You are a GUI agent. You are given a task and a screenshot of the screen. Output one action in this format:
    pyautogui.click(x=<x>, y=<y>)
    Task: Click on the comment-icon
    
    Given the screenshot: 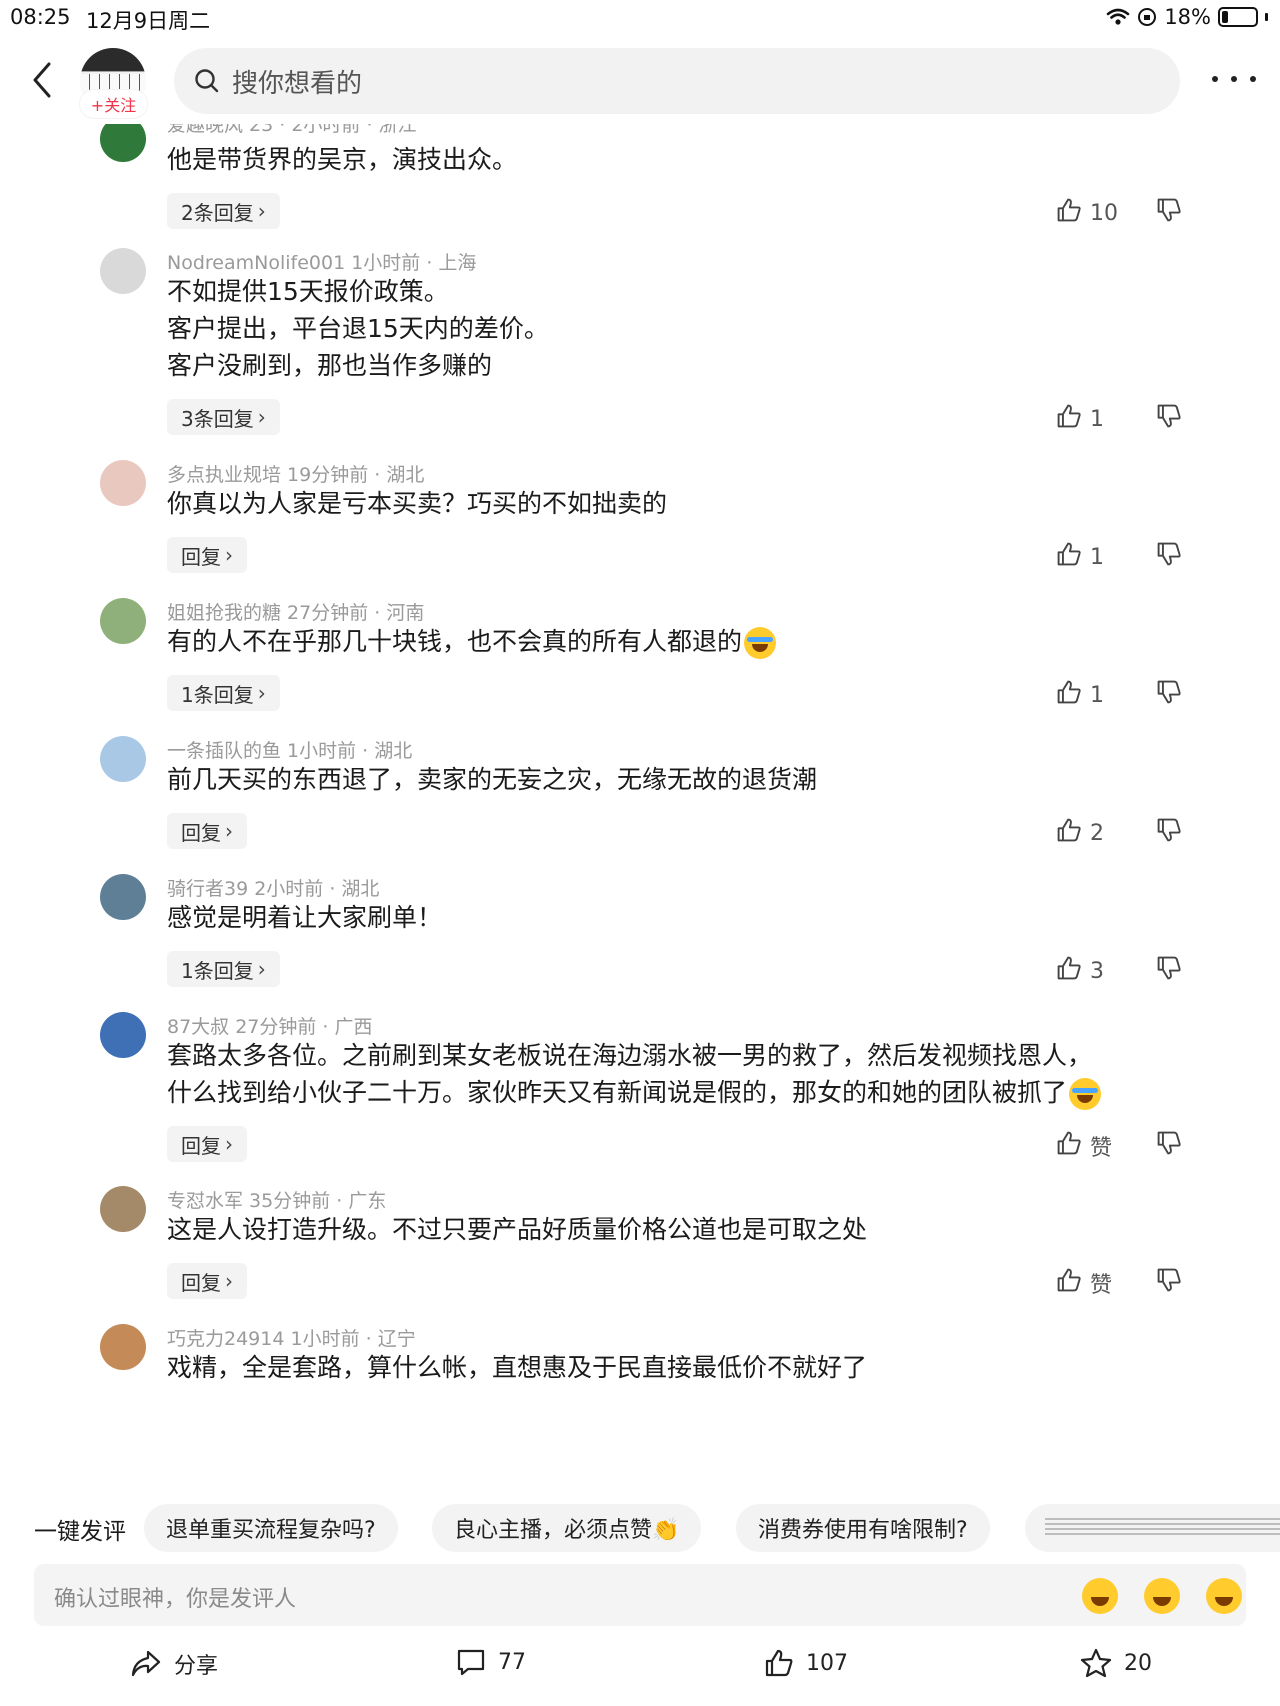 What is the action you would take?
    pyautogui.click(x=471, y=1662)
    